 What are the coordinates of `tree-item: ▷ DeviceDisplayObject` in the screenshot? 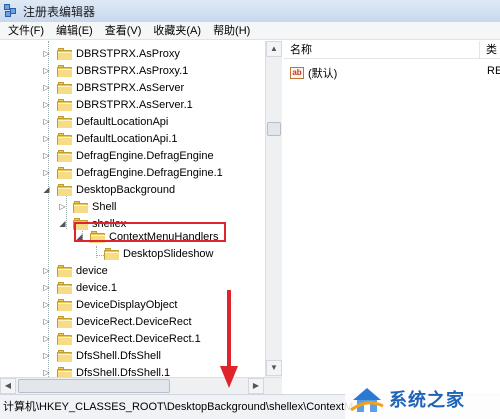 It's located at (109, 304).